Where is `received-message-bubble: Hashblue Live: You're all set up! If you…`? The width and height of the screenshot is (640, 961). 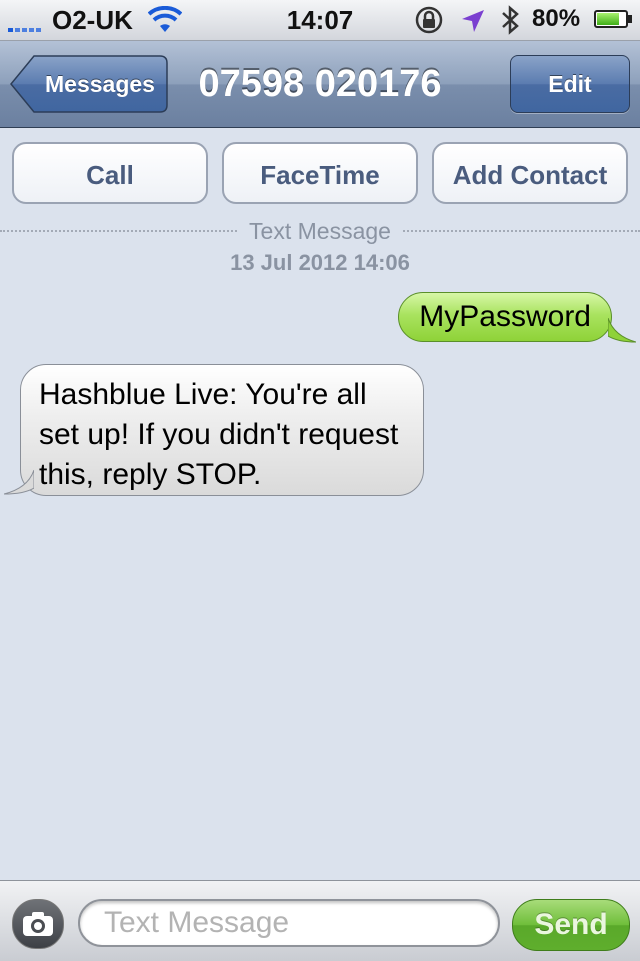 received-message-bubble: Hashblue Live: You're all set up! If you… is located at coordinates (222, 430).